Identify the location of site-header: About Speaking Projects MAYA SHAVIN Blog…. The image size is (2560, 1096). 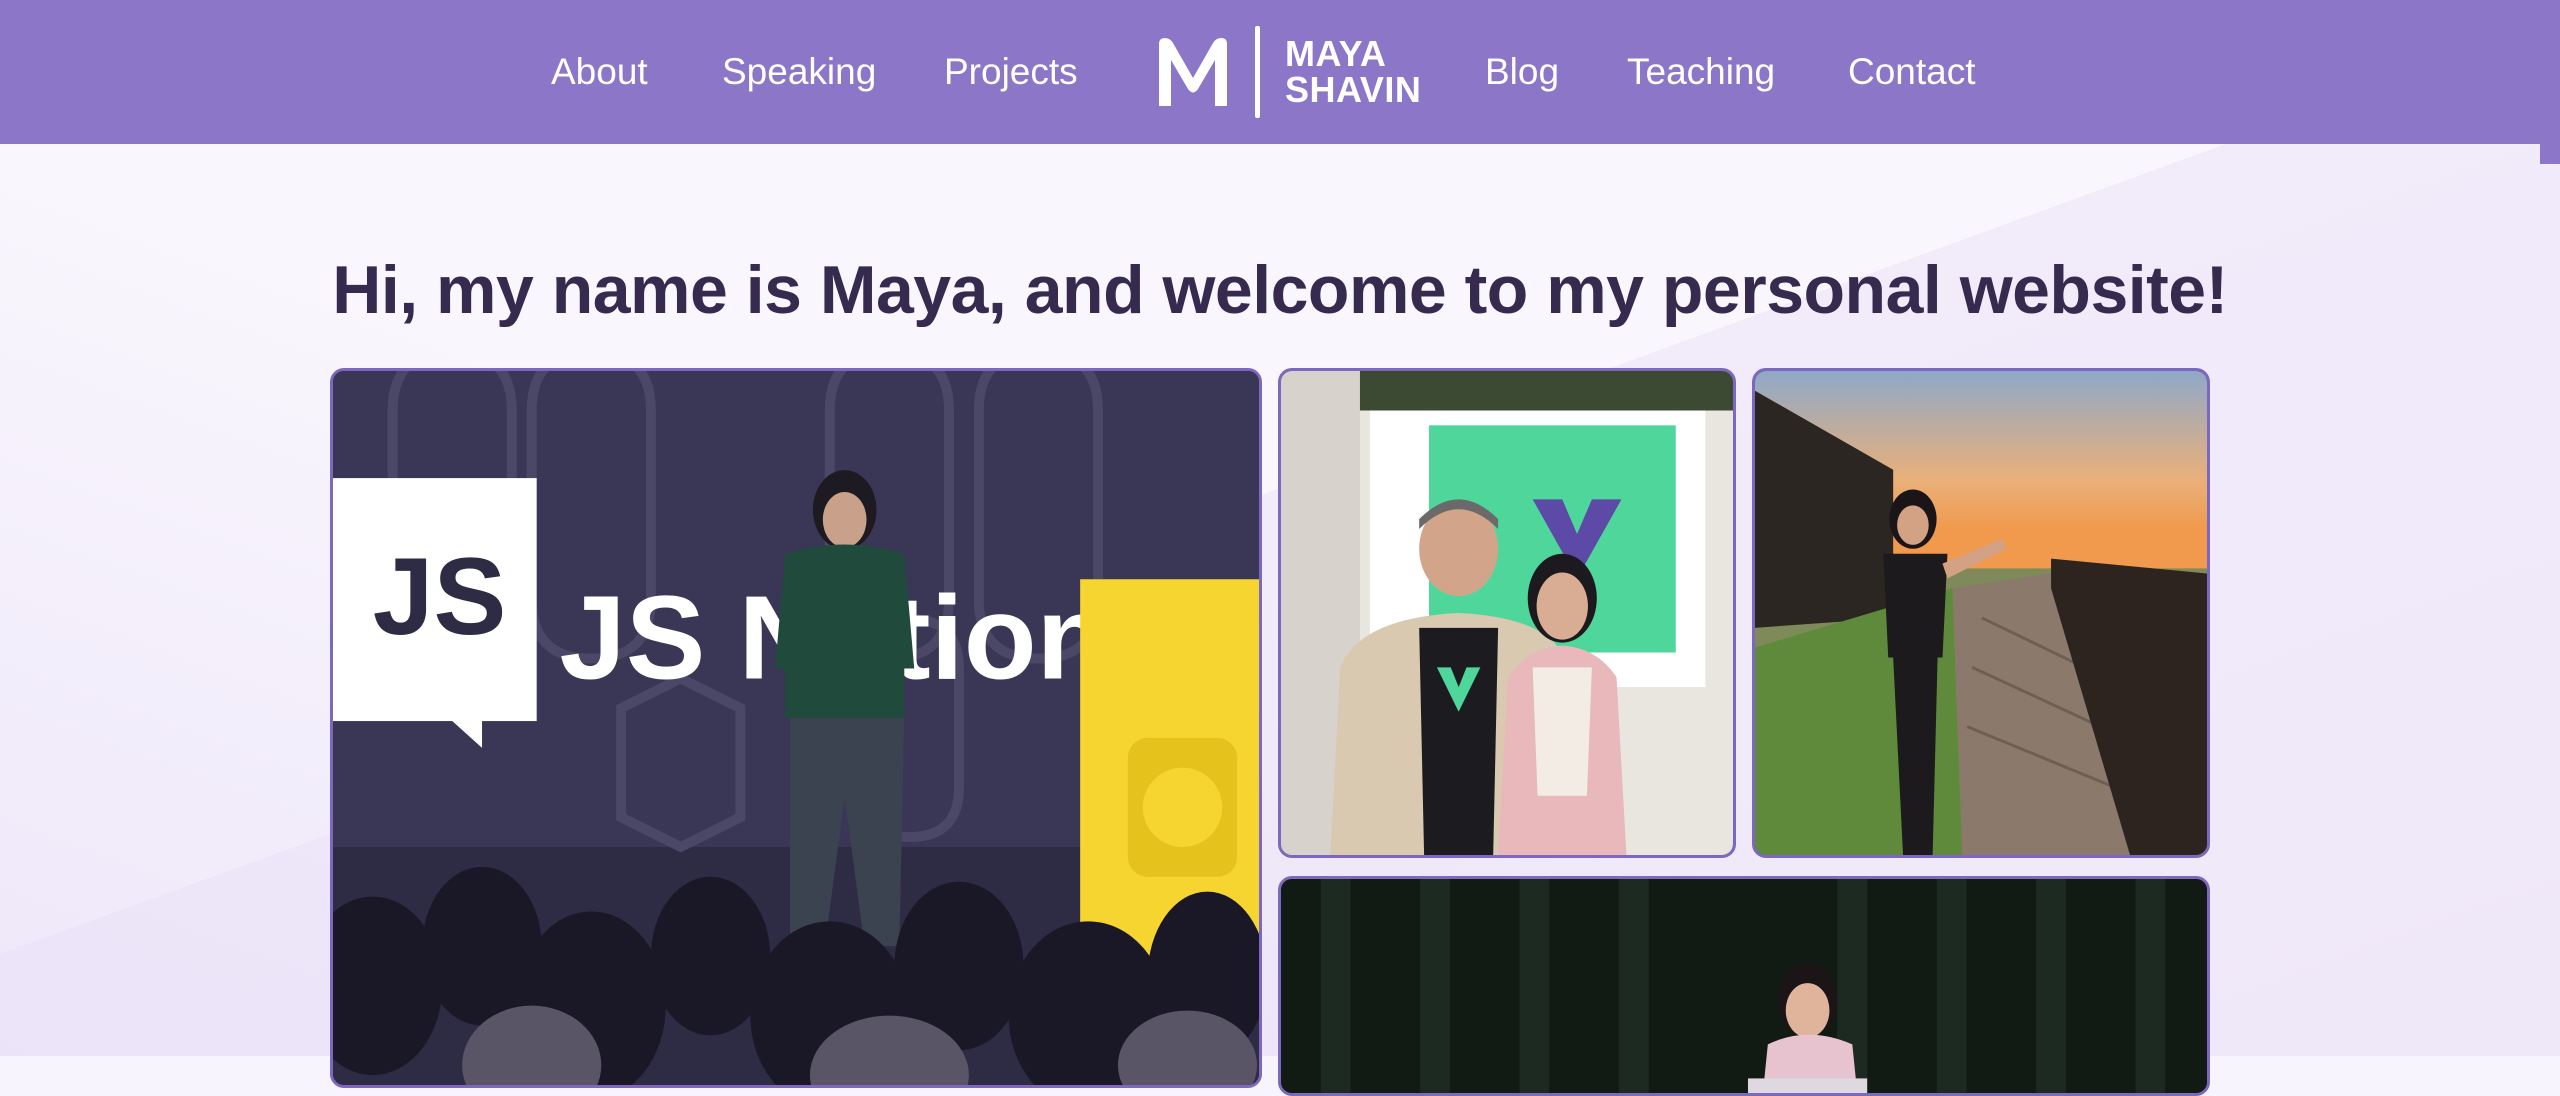
(1280, 72).